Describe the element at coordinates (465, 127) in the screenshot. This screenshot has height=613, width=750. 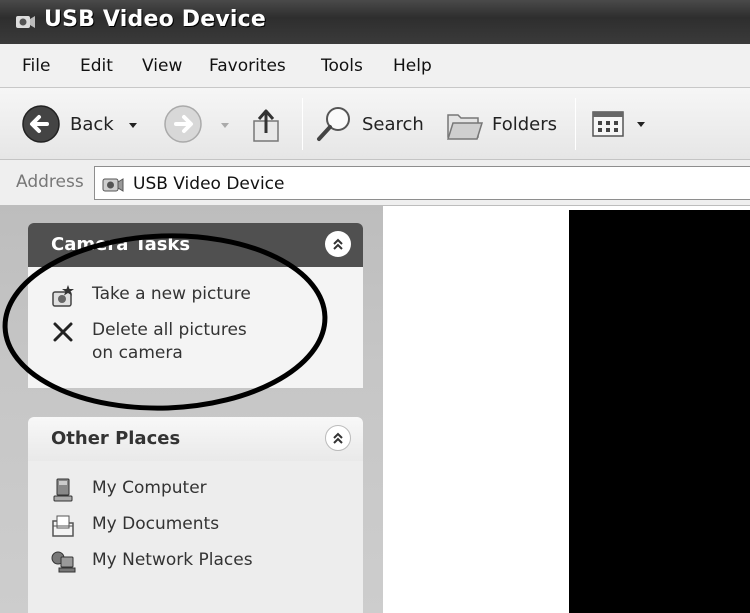
I see `folders-icon` at that location.